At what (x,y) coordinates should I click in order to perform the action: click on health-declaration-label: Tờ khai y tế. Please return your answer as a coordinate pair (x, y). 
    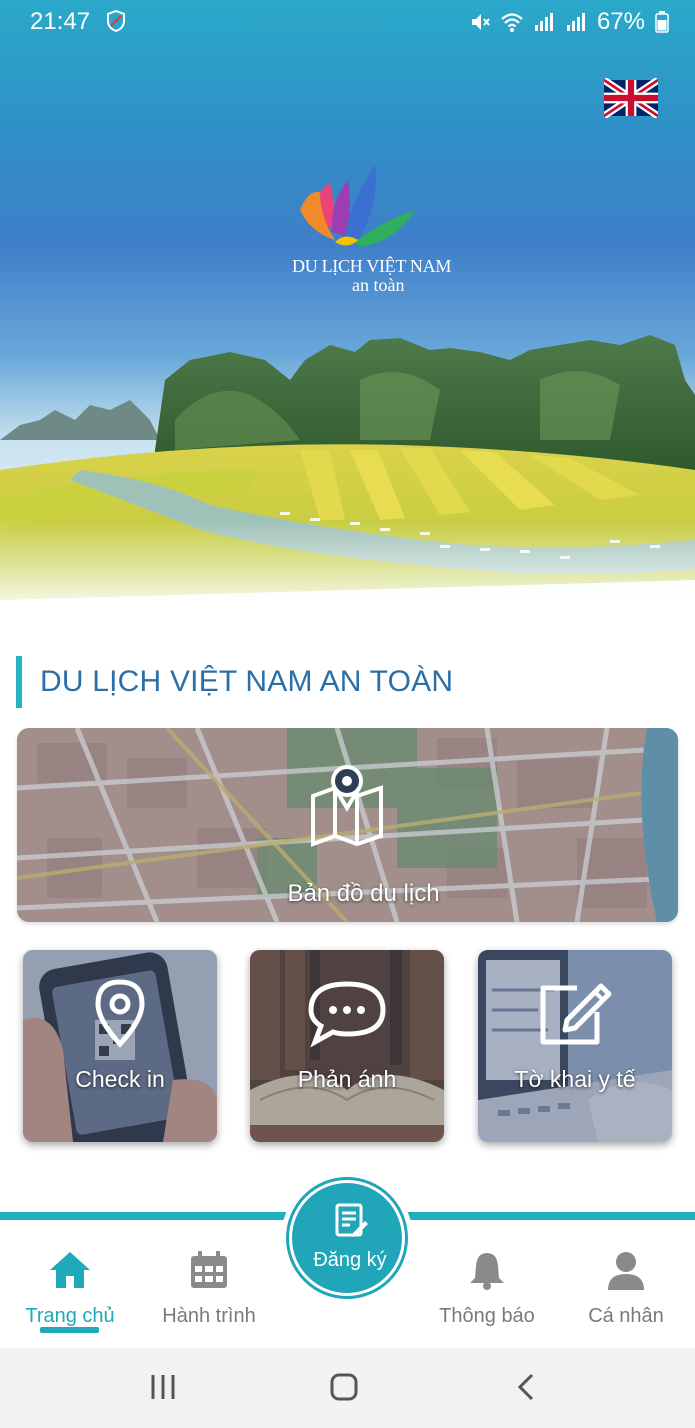
    Looking at the image, I should click on (575, 1079).